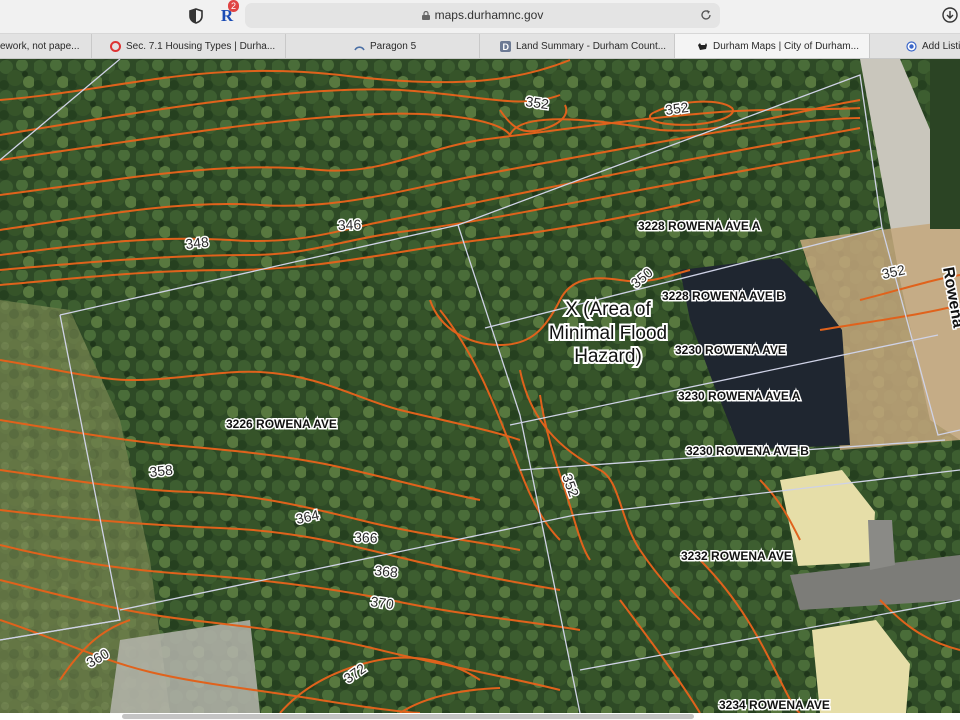  I want to click on paragon-icon, so click(359, 46).